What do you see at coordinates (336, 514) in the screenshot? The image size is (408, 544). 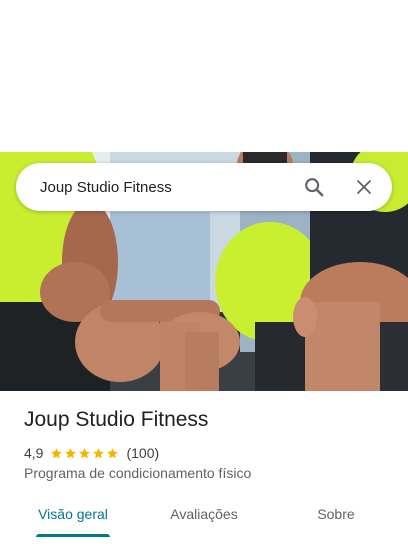 I see `tab-about: Sobre` at bounding box center [336, 514].